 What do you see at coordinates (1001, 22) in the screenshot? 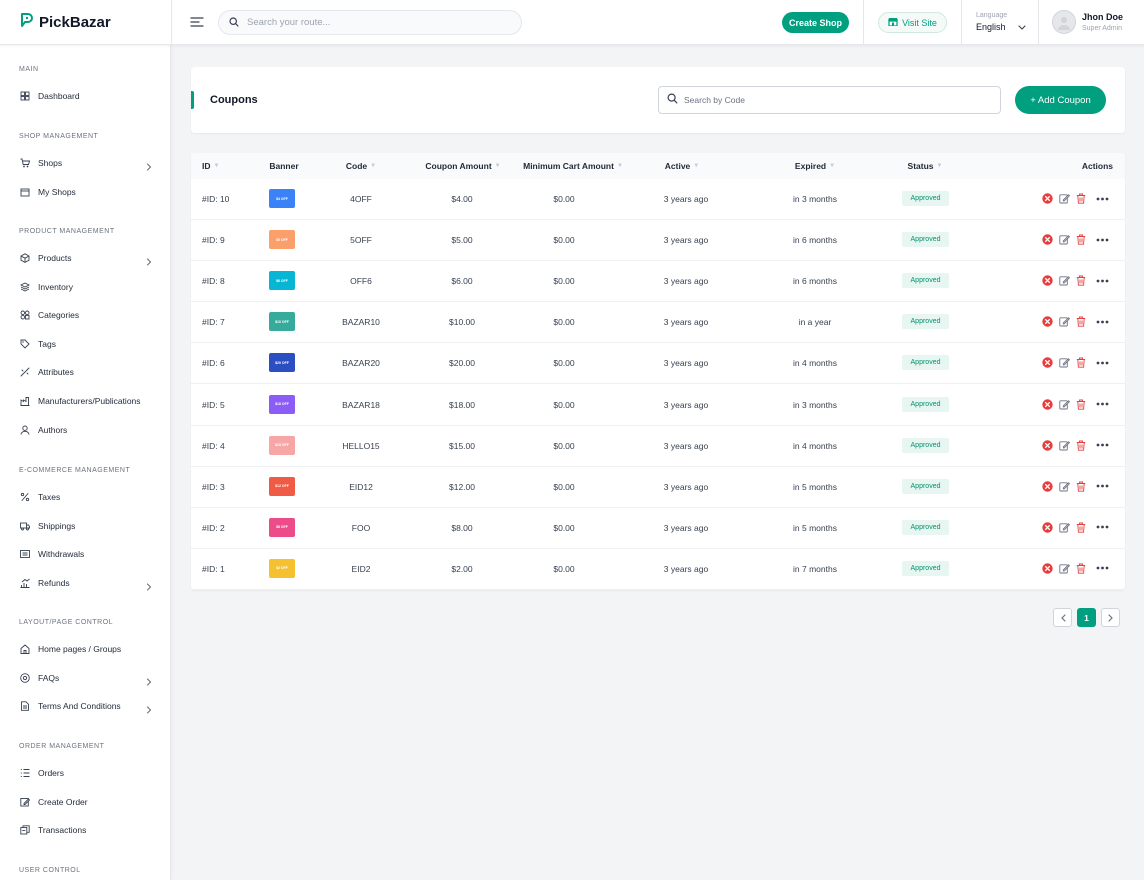
I see `language-selector: Language English` at bounding box center [1001, 22].